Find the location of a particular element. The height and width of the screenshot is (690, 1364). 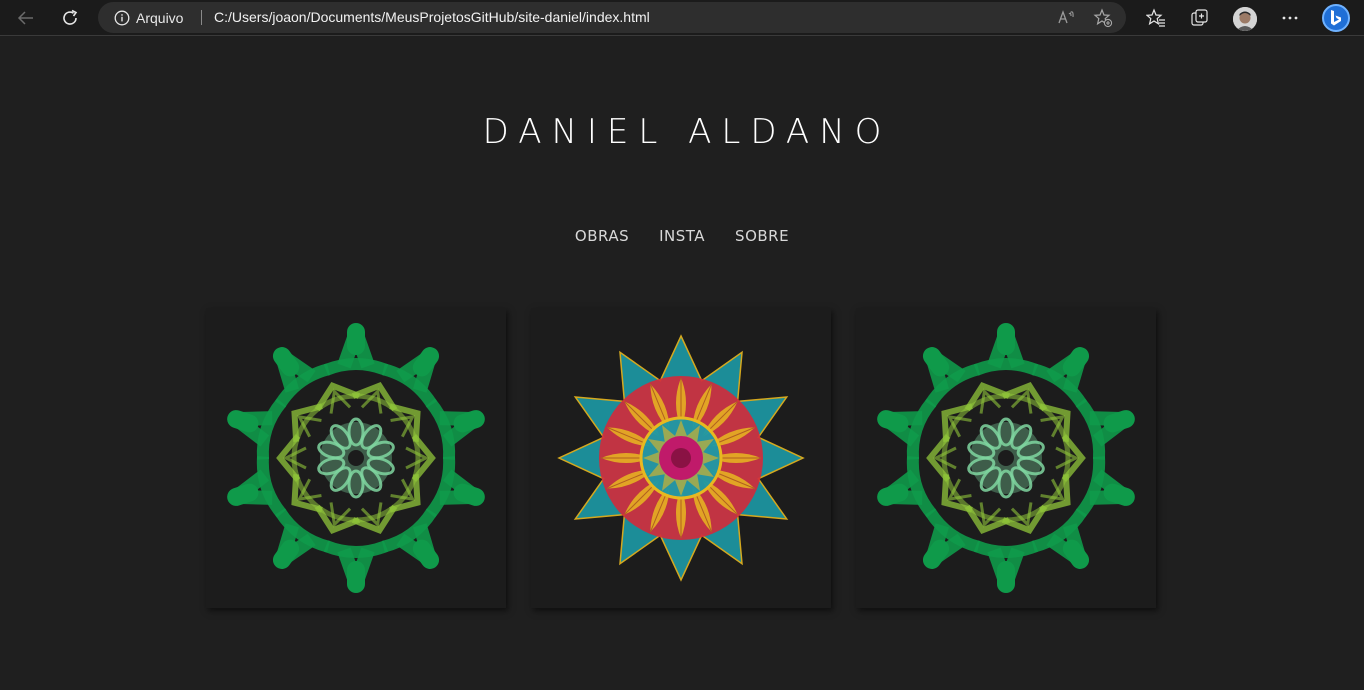

bing-chat-button is located at coordinates (1336, 18).